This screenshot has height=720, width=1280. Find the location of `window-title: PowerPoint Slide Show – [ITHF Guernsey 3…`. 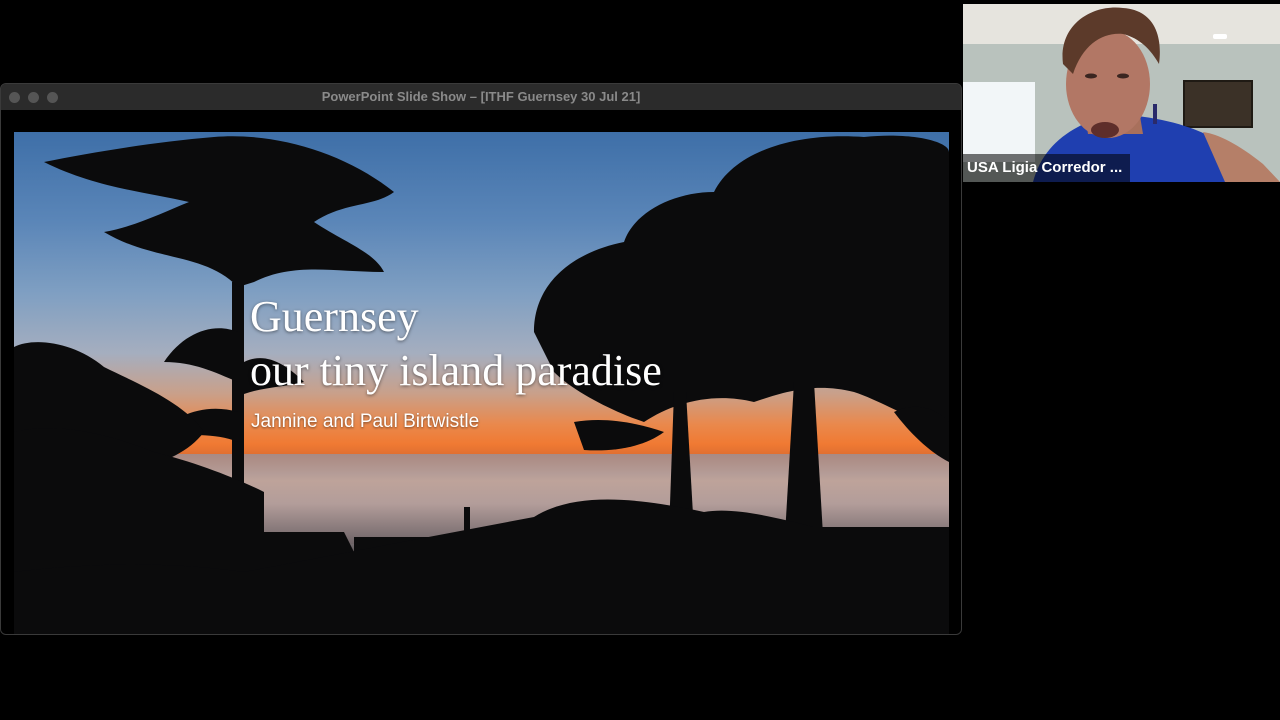

window-title: PowerPoint Slide Show – [ITHF Guernsey 3… is located at coordinates (481, 96).